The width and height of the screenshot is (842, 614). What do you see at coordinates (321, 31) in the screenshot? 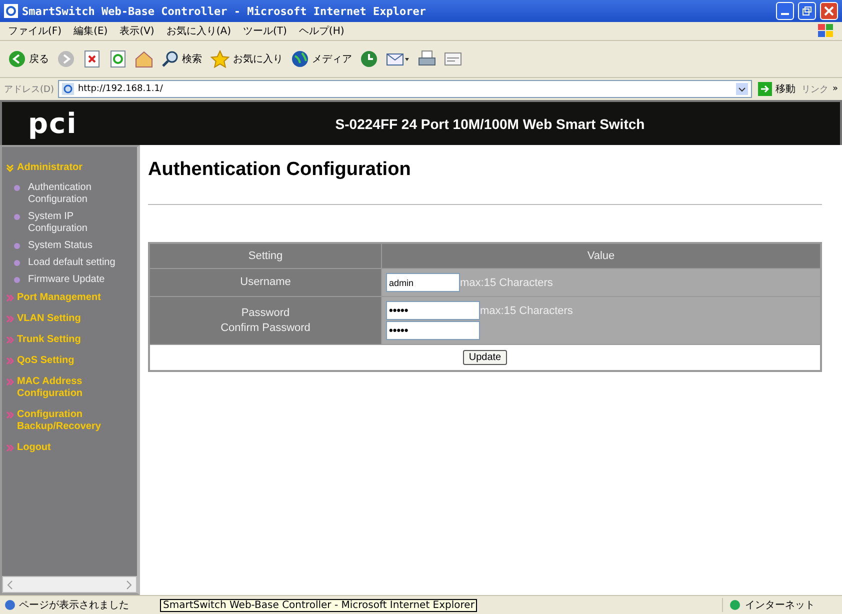
I see `menu-item: ヘルプ(H)` at bounding box center [321, 31].